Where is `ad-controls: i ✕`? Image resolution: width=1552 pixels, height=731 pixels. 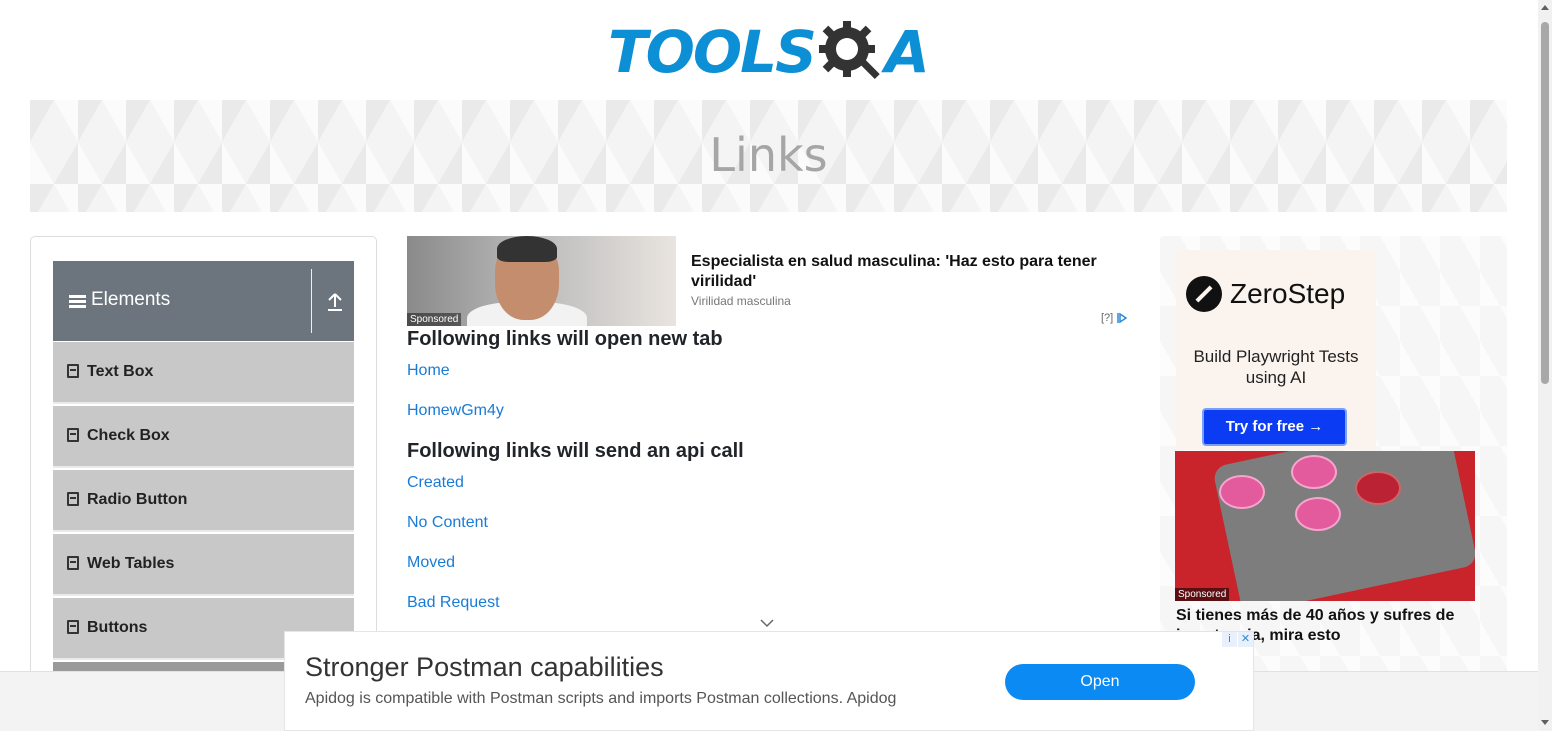 ad-controls: i ✕ is located at coordinates (1237, 639).